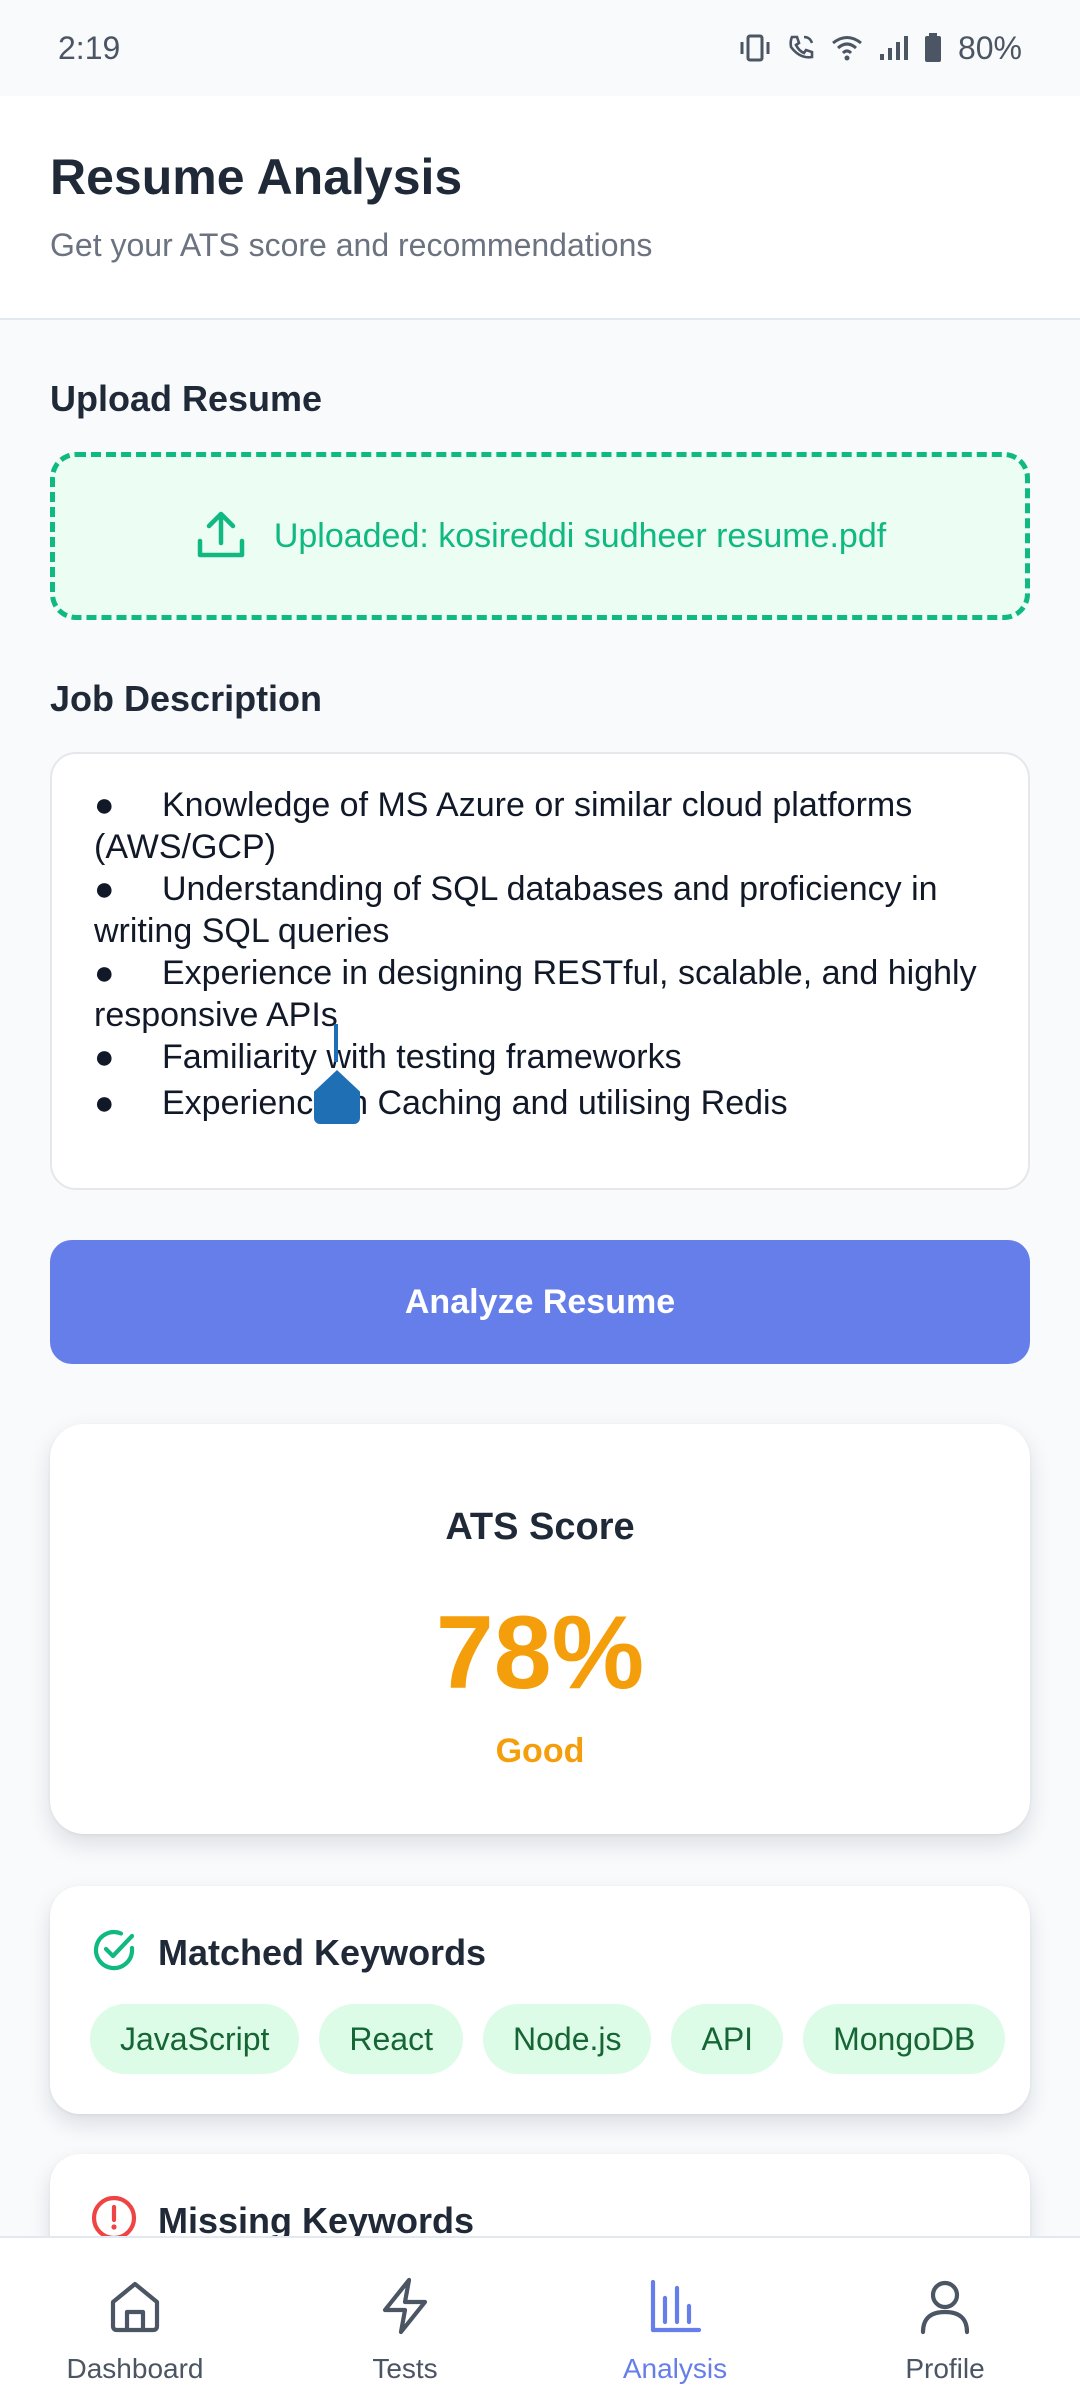 Image resolution: width=1080 pixels, height=2408 pixels. I want to click on keyword-chip: API, so click(727, 2039).